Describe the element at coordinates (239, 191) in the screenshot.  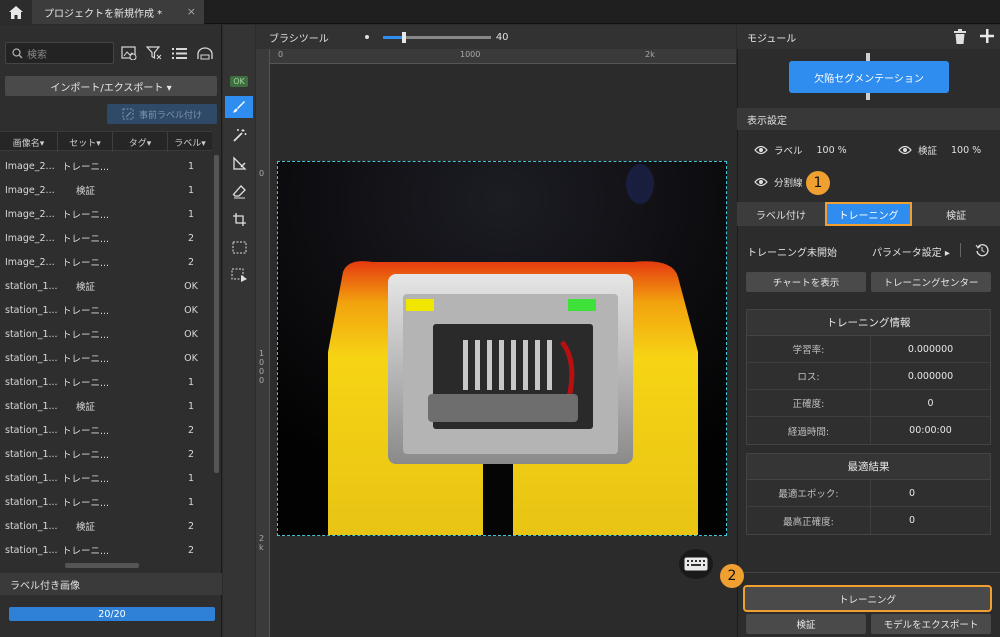
I see `eraser-tool` at that location.